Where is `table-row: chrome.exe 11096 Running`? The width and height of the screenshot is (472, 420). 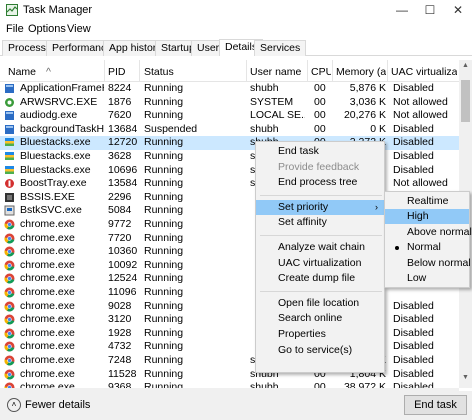 table-row: chrome.exe 11096 Running is located at coordinates (229, 293).